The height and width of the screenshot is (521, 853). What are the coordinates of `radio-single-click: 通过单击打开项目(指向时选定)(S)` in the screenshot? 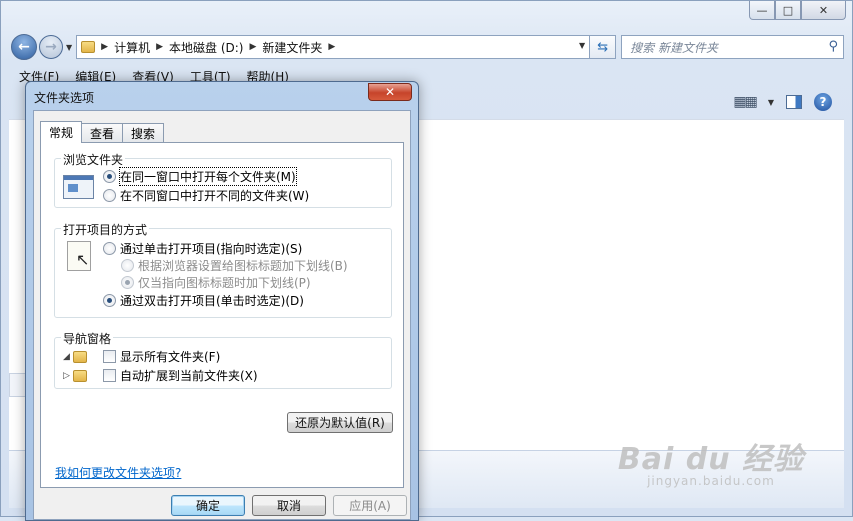 It's located at (202, 248).